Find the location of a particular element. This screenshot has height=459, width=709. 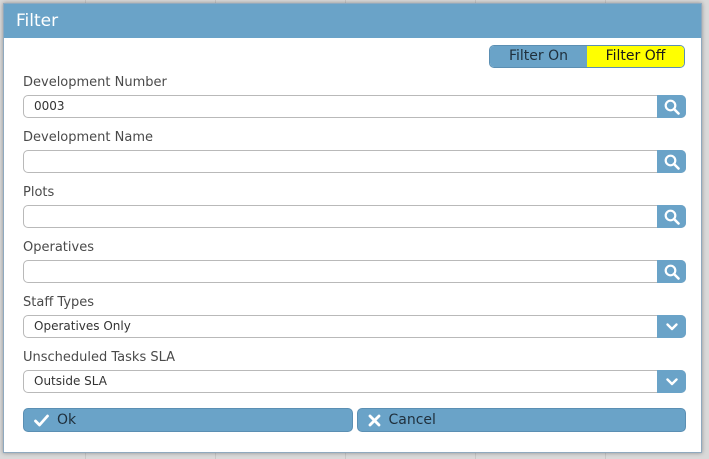

unscheduled-tasks-sla-select: Outside SLA is located at coordinates (354, 381).